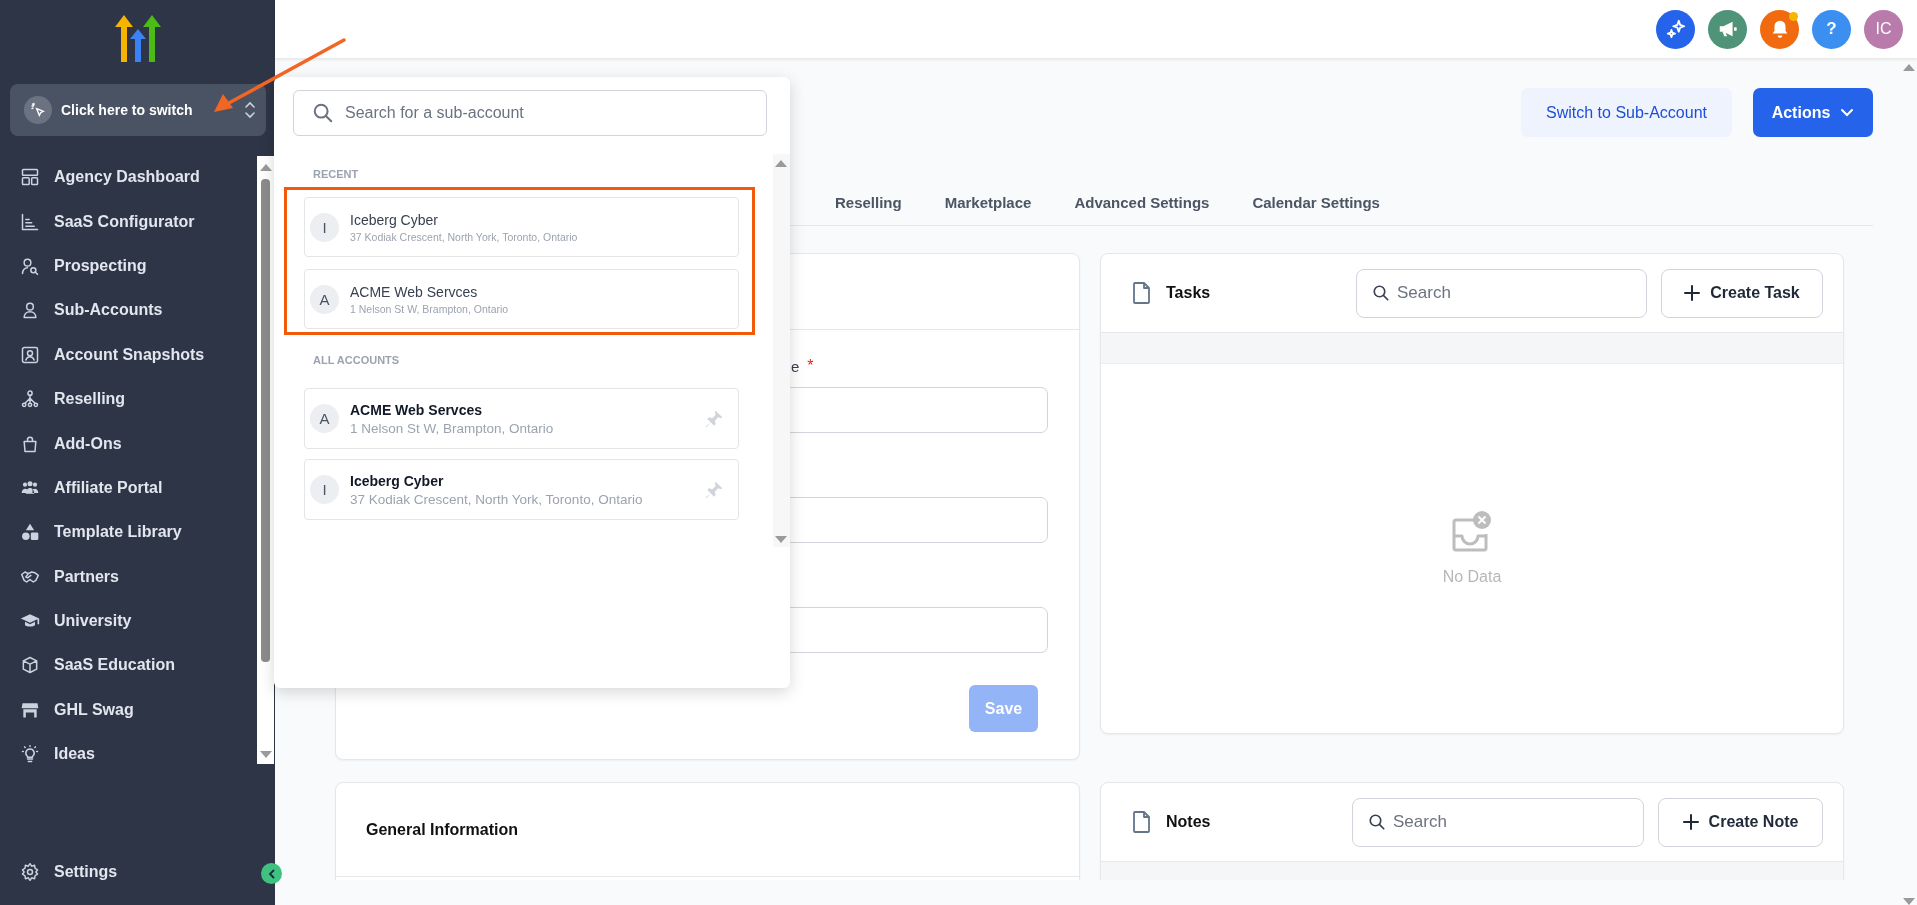 The image size is (1917, 905). What do you see at coordinates (988, 208) in the screenshot?
I see `tab: Marketplace` at bounding box center [988, 208].